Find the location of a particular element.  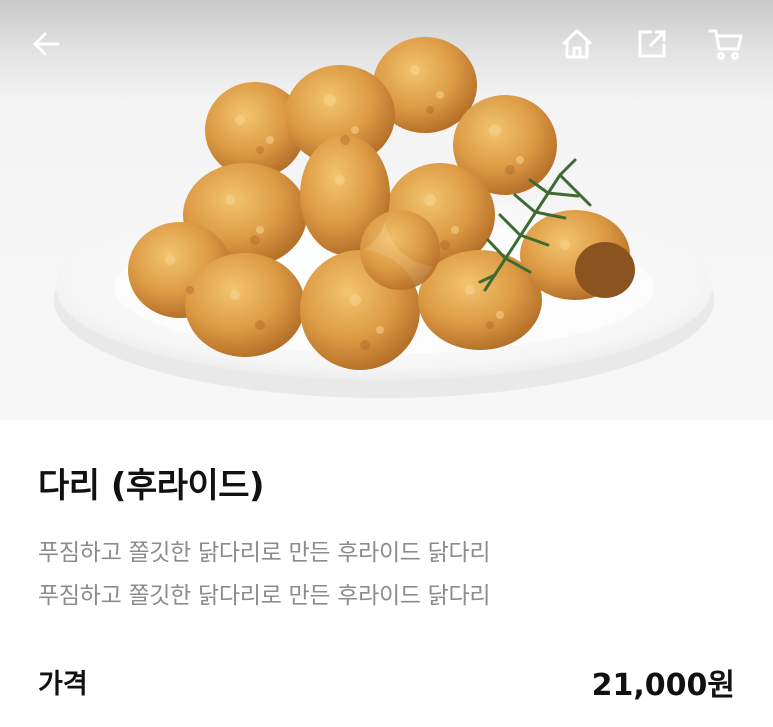

product-description-line-2: 푸짐하고 쫄깃한 닭다리로 만든 후라이드 닭다리 is located at coordinates (264, 596).